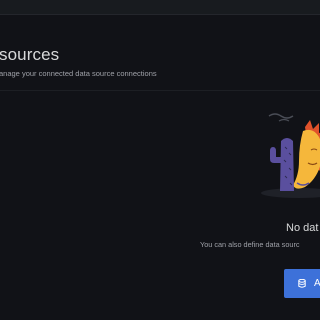  I want to click on top-bar, so click(160, 7).